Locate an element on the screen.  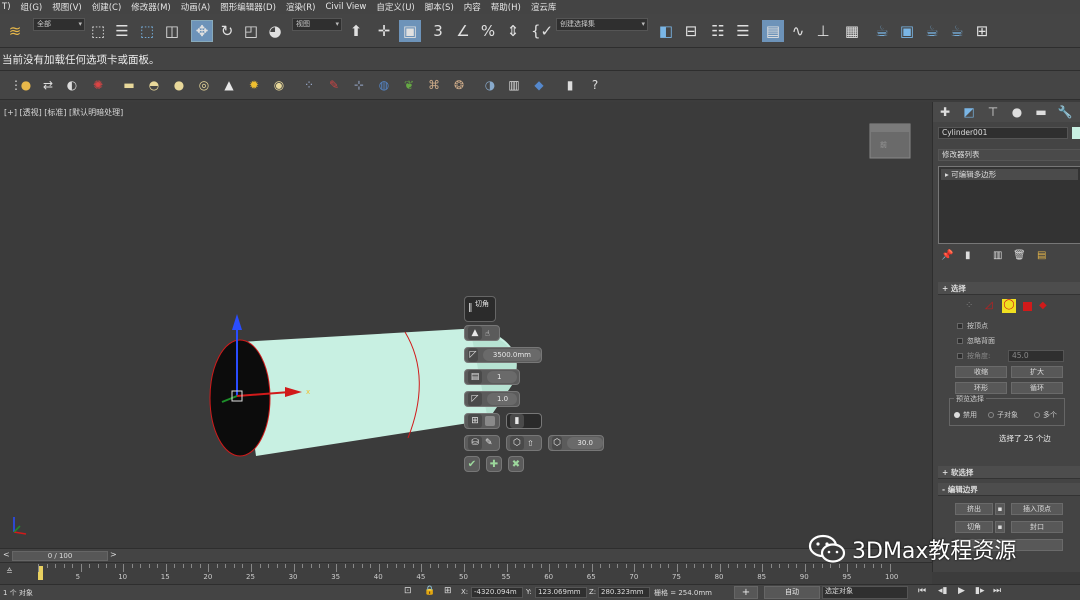
chamfer-amount-value: 3500.0mm is located at coordinates (511, 355).